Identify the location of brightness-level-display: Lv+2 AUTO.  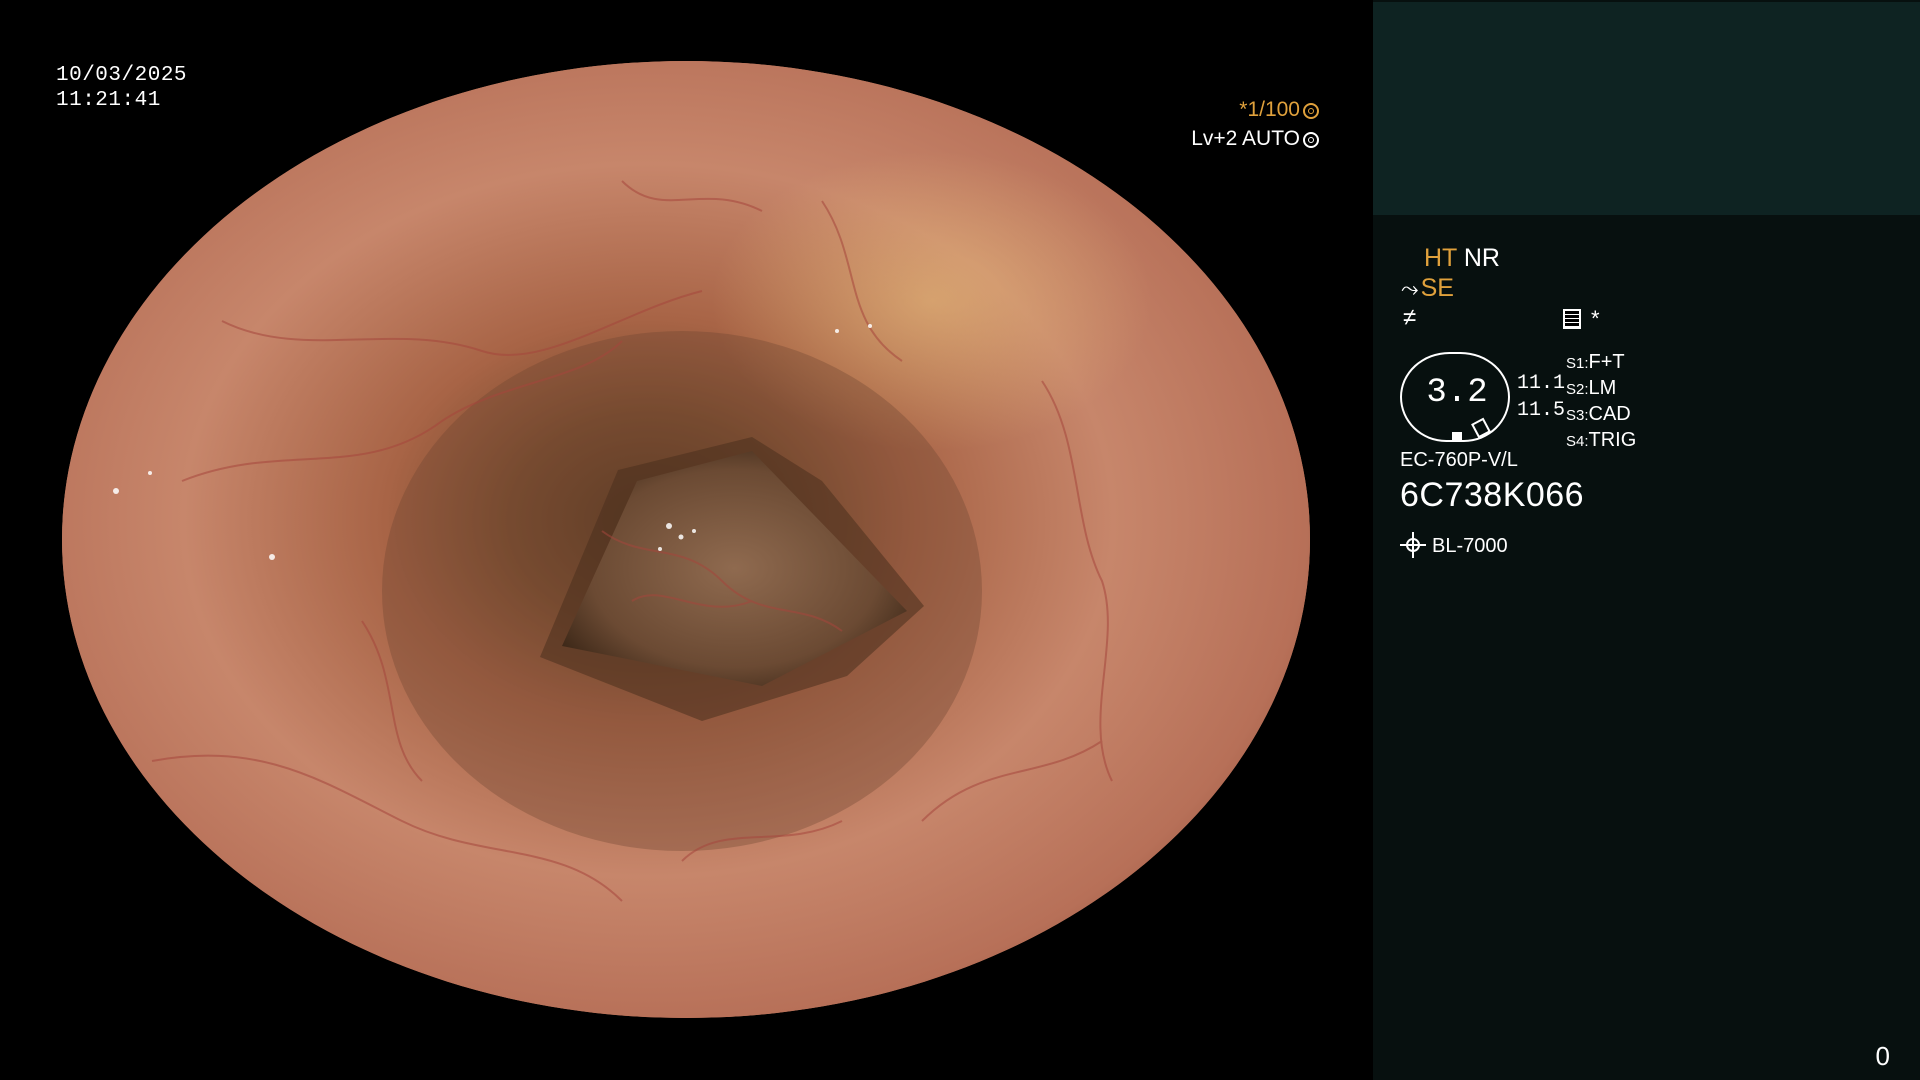
(1255, 139).